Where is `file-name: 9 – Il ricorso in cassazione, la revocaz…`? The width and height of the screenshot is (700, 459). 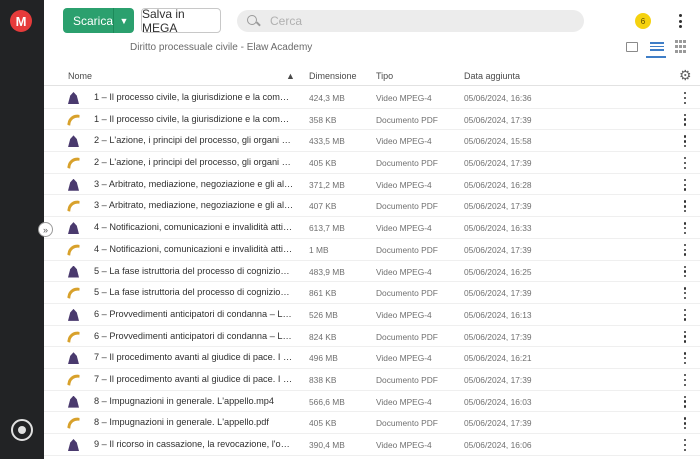
file-name: 9 – Il ricorso in cassazione, la revocaz… is located at coordinates (194, 444).